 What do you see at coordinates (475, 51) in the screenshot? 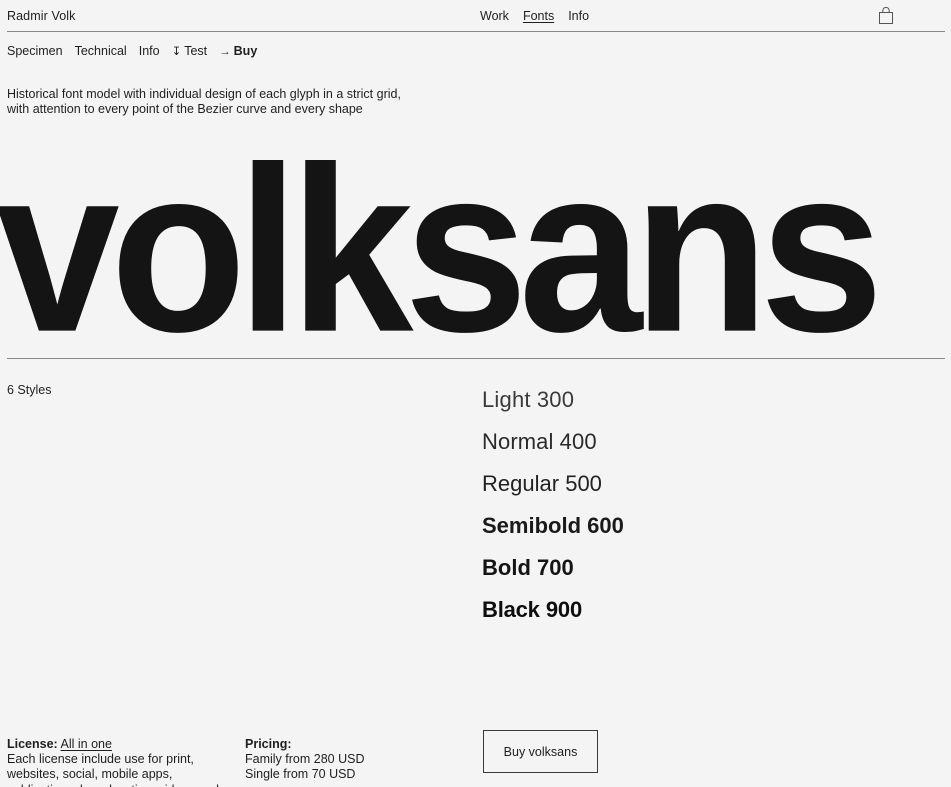
I see `font-section-navigation: Specimen Technical Info ↧ Test → Buy` at bounding box center [475, 51].